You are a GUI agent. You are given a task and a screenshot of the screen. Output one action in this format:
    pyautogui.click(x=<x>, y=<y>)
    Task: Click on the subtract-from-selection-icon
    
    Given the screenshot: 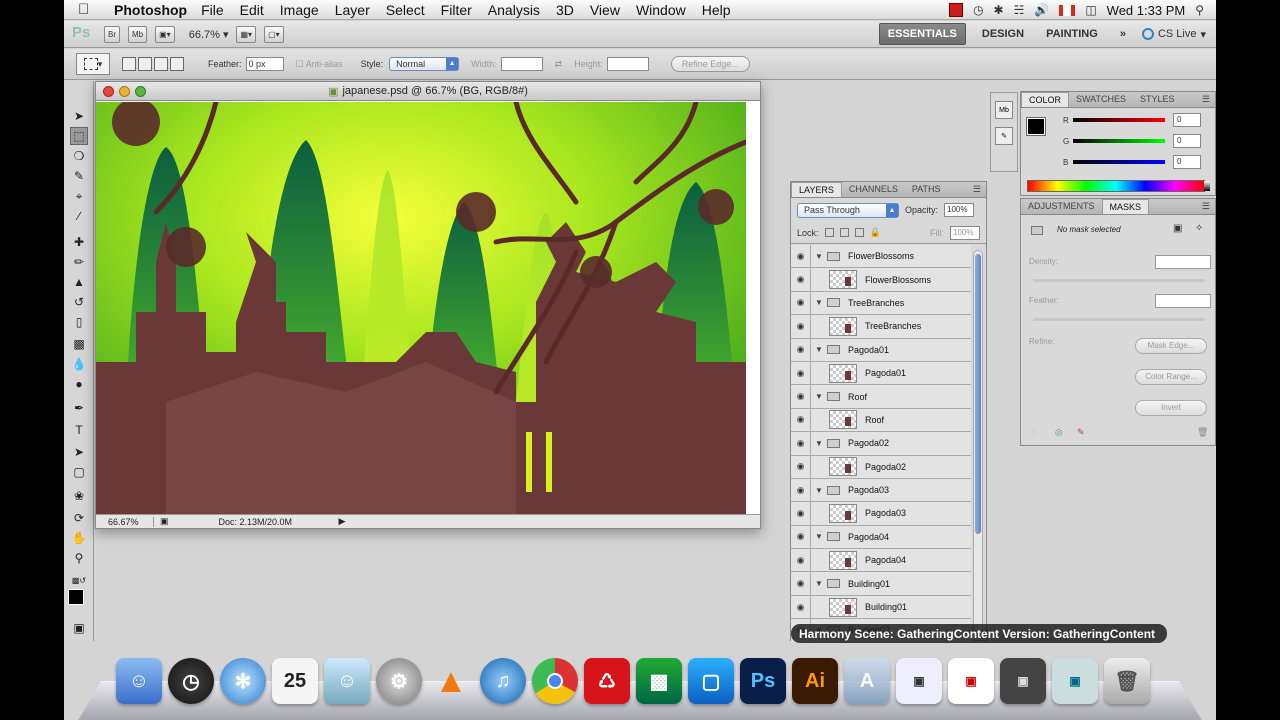 What is the action you would take?
    pyautogui.click(x=161, y=64)
    